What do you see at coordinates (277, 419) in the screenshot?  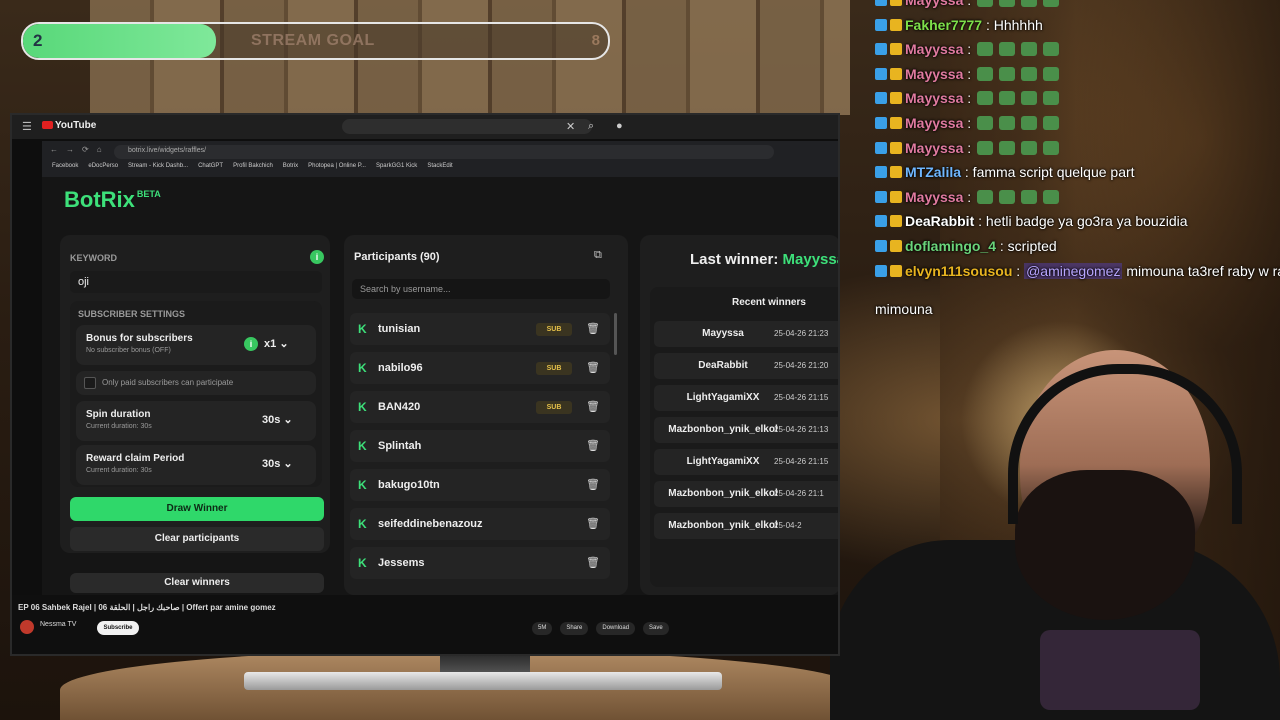 I see `spin-duration-select: 30s ⌄` at bounding box center [277, 419].